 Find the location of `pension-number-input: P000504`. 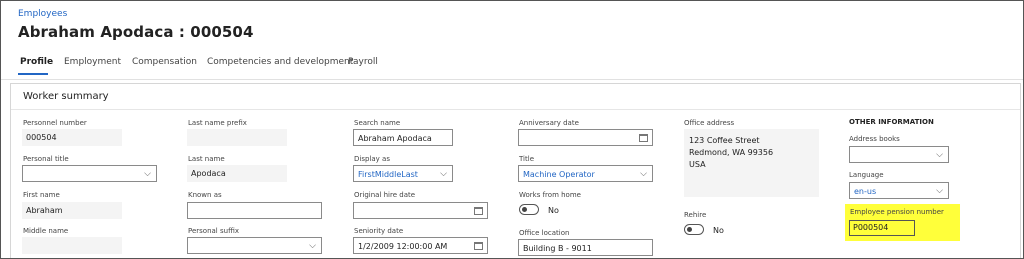

pension-number-input: P000504 is located at coordinates (882, 228).